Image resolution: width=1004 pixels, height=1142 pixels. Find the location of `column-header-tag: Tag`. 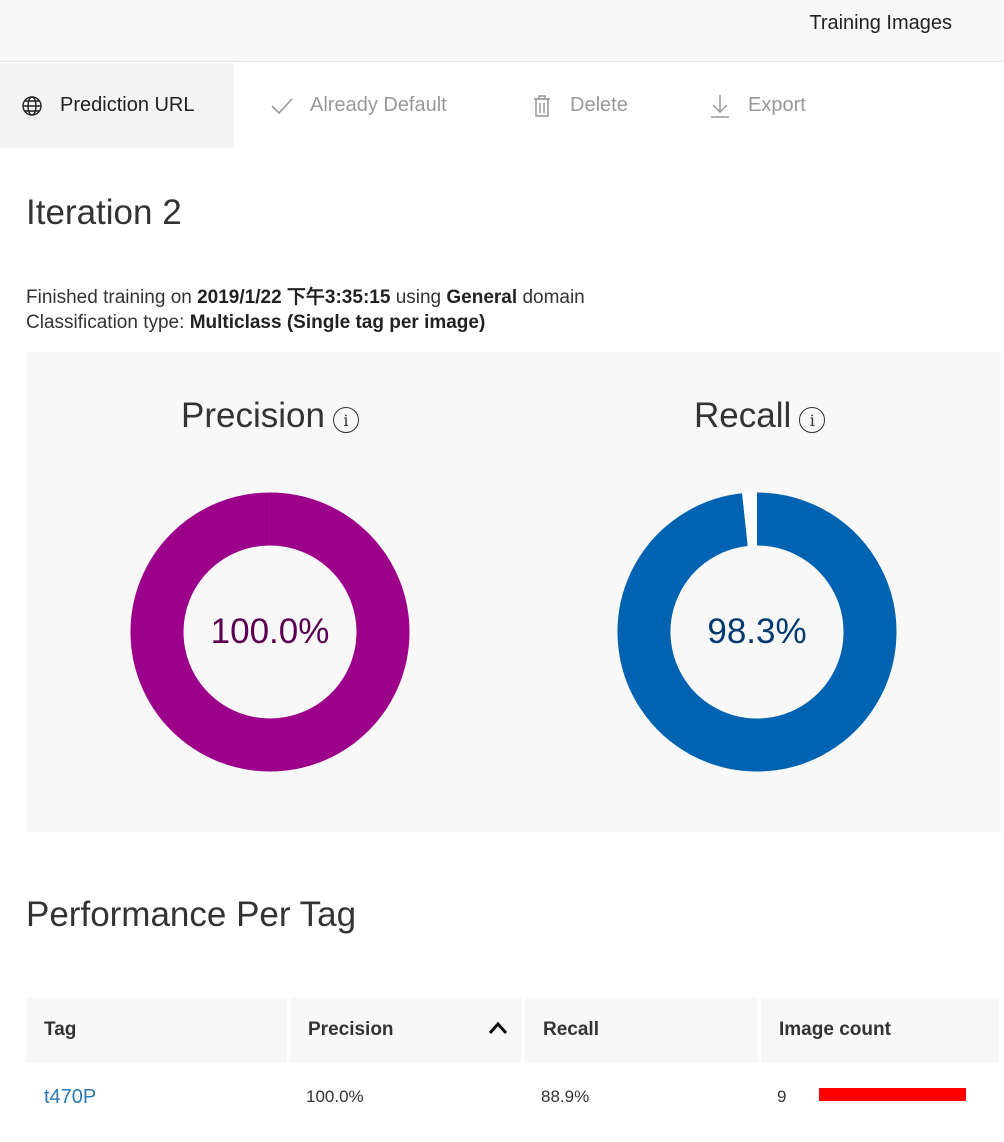

column-header-tag: Tag is located at coordinates (156, 1030).